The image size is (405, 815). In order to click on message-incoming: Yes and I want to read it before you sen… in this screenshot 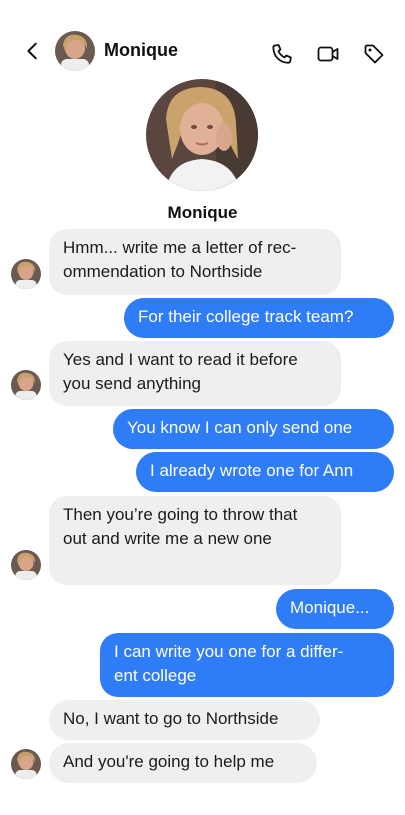, I will do `click(195, 373)`.